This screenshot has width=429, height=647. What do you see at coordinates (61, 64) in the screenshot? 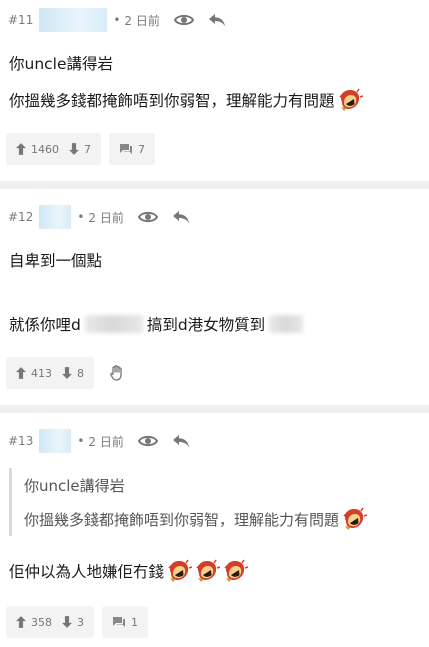
I see `post-line: 你uncle講得岩` at bounding box center [61, 64].